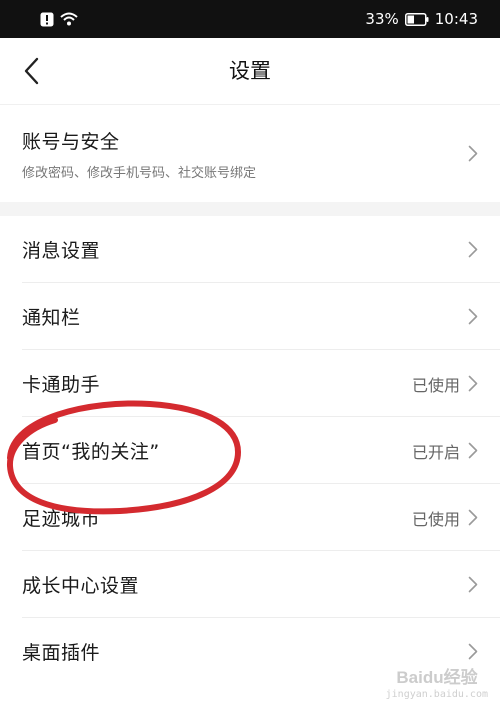 The image size is (500, 706). What do you see at coordinates (250, 19) in the screenshot?
I see `status-bar: 33% 10:43` at bounding box center [250, 19].